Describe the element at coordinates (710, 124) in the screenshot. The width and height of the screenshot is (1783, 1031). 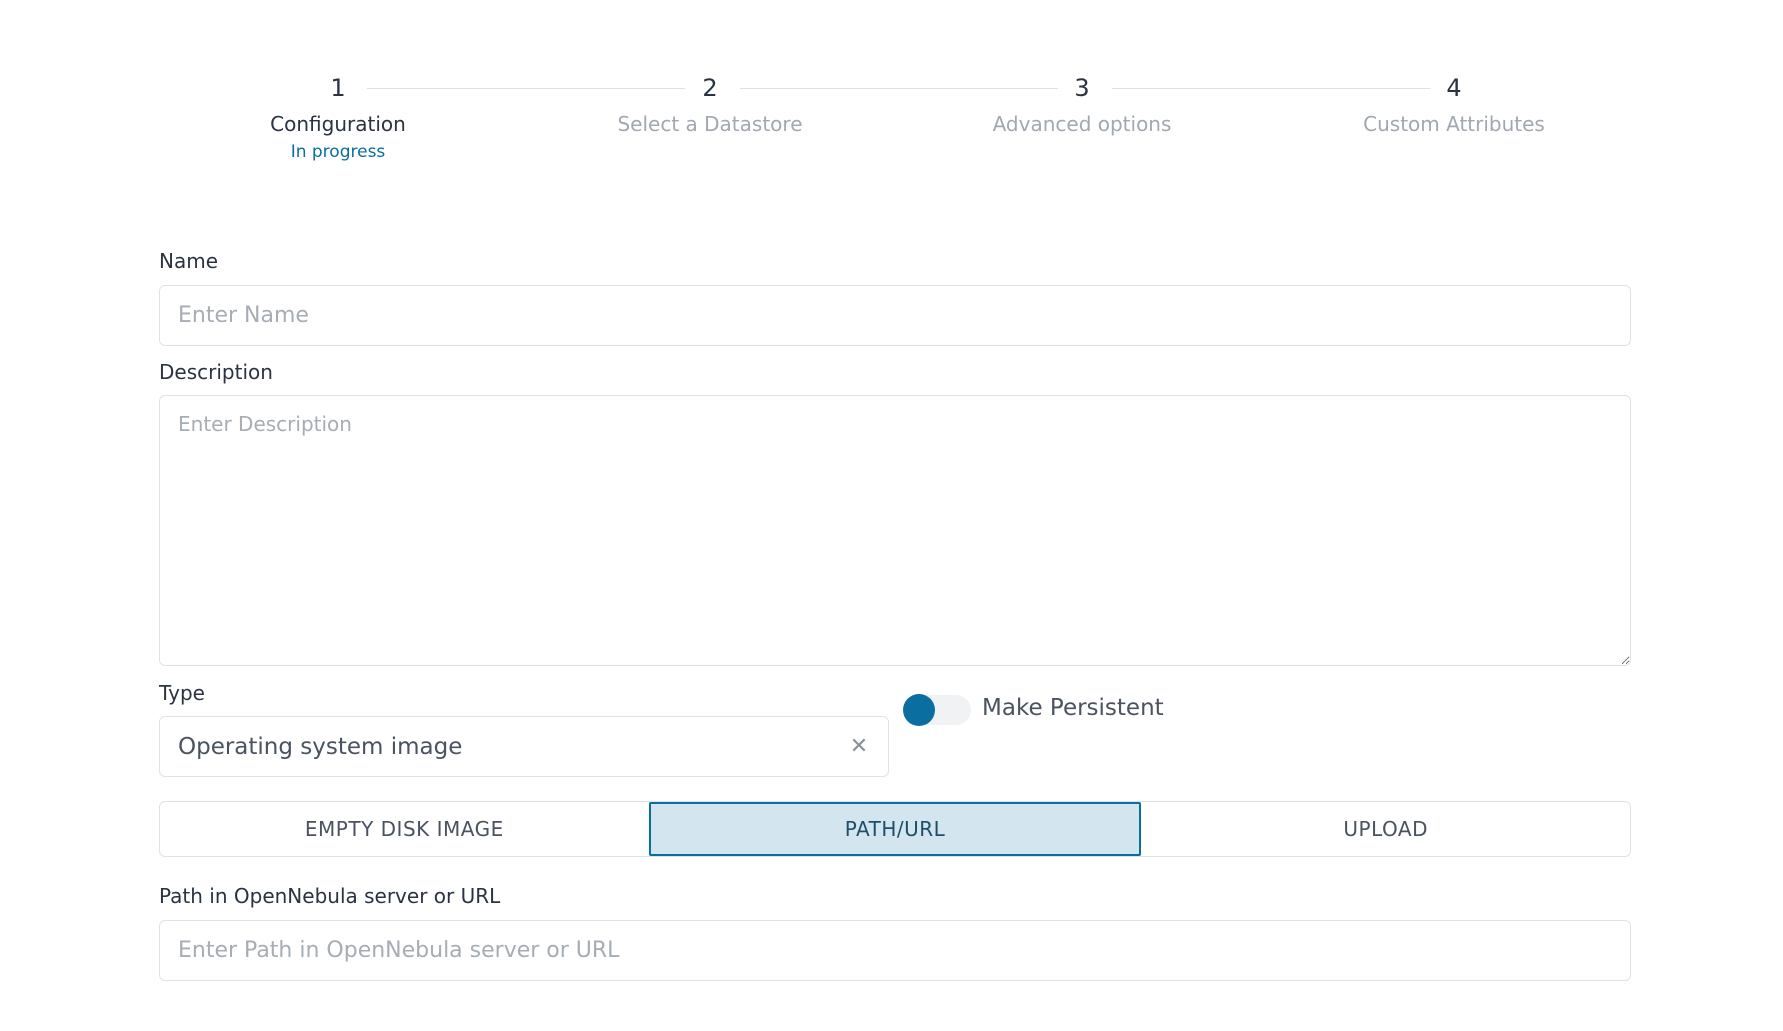
I see `step-label: Select a Datastore` at that location.